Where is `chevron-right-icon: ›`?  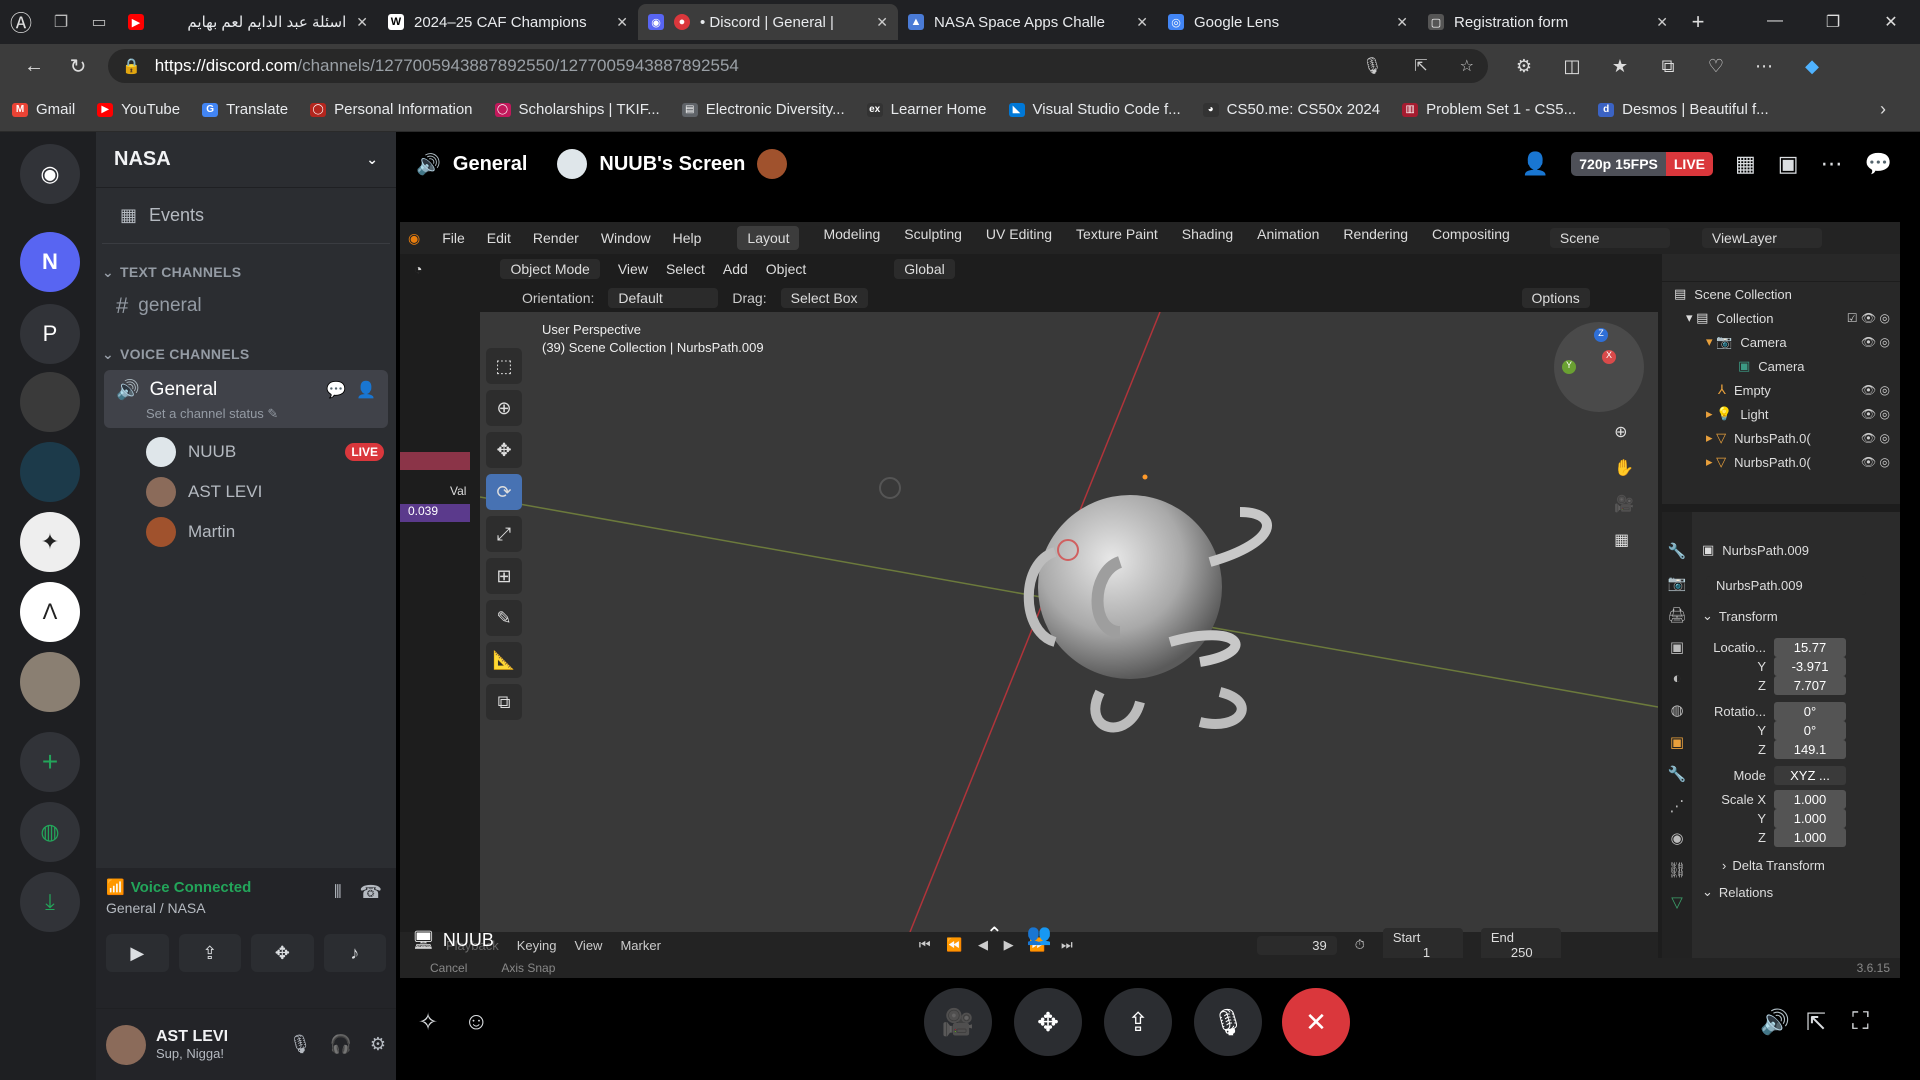 chevron-right-icon: › is located at coordinates (1883, 109).